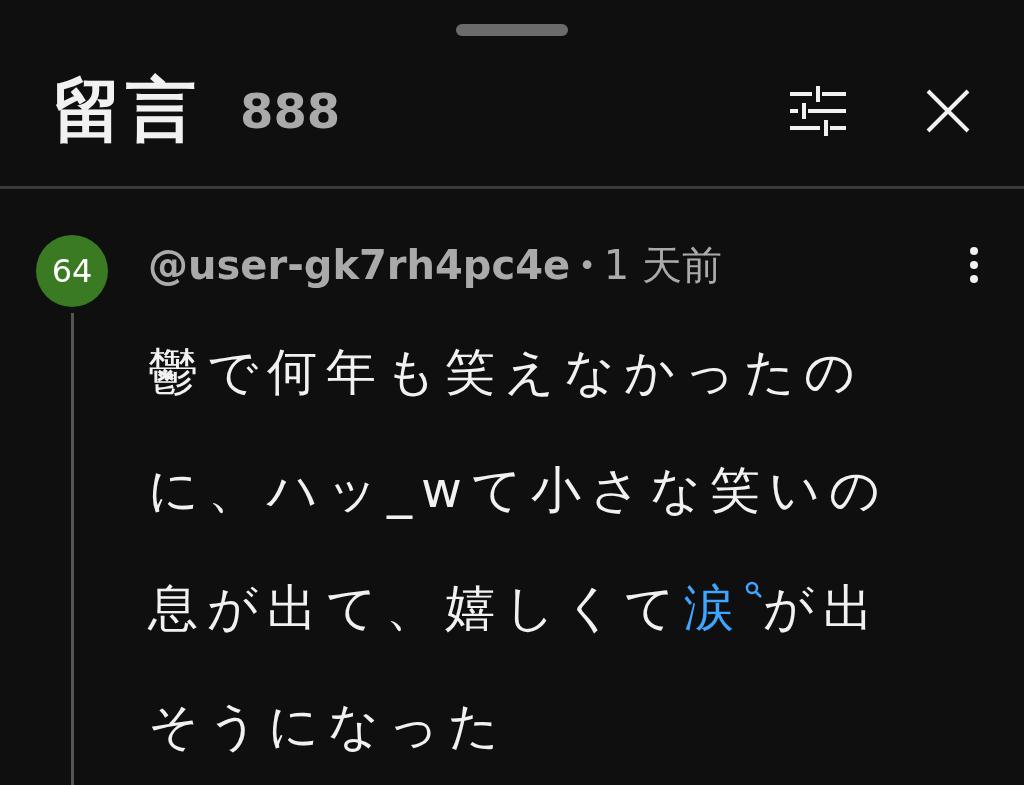  I want to click on panel-title: 留言, so click(126, 110).